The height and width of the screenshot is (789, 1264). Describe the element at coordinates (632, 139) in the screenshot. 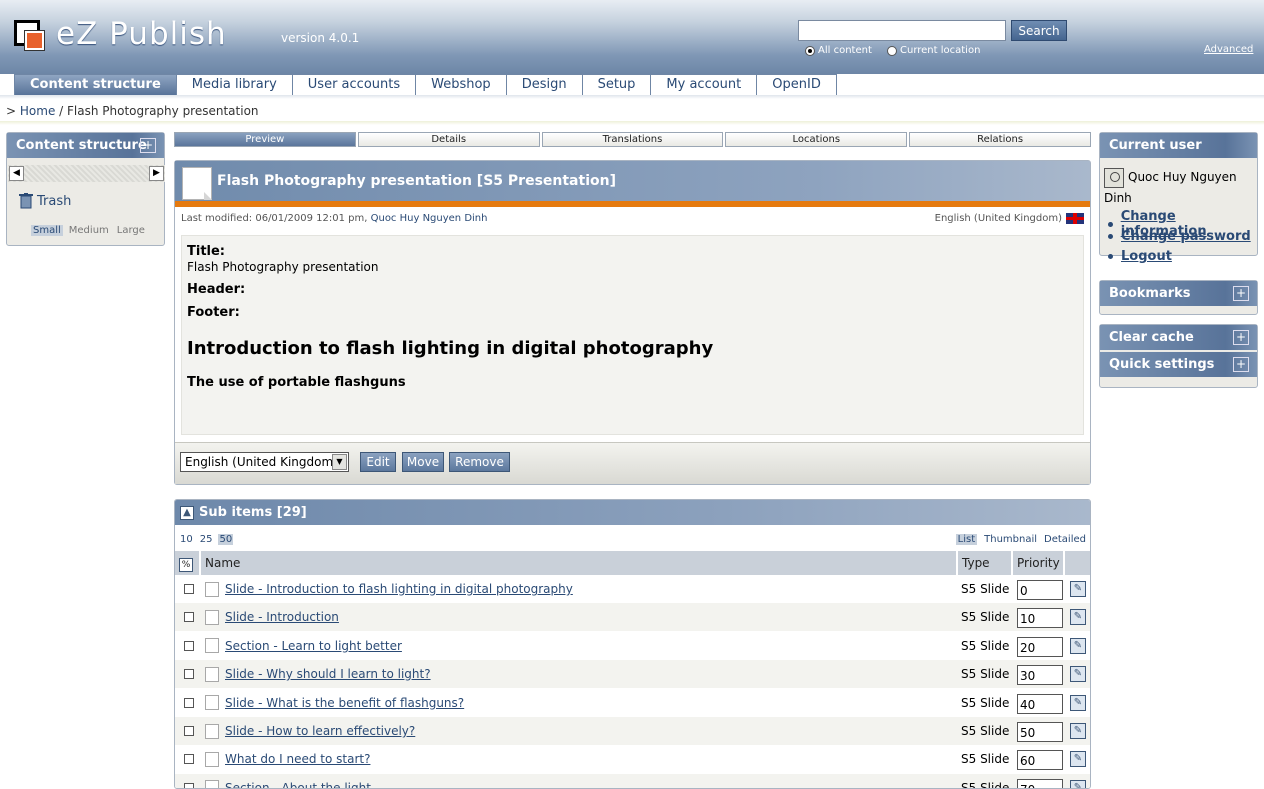

I see `tab-translations: Translations` at that location.